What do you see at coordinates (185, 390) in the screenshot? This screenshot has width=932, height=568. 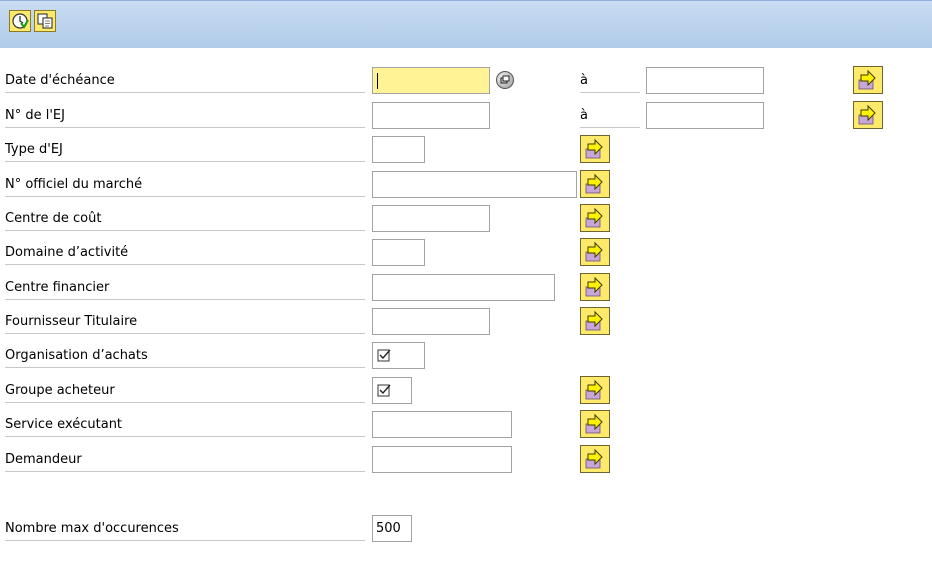 I see `purchasing-group-label: Groupe acheteur` at bounding box center [185, 390].